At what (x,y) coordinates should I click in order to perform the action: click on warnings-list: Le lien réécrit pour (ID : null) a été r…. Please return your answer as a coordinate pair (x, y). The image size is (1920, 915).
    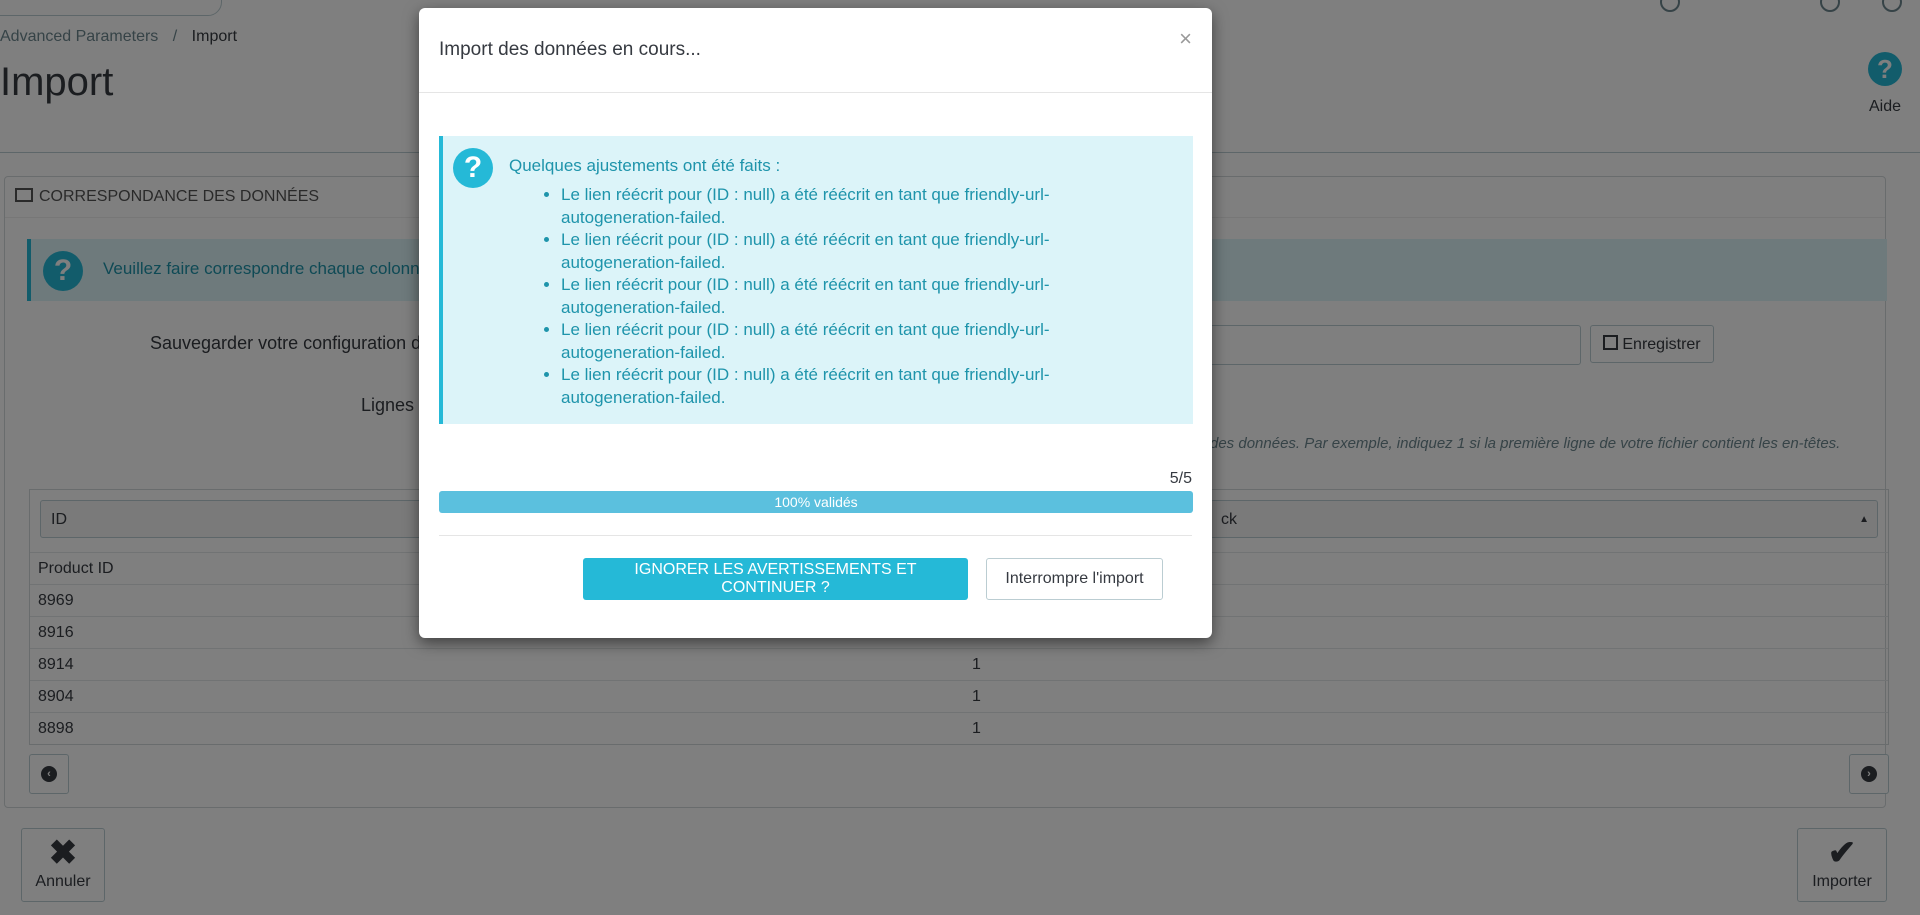
    Looking at the image, I should click on (835, 296).